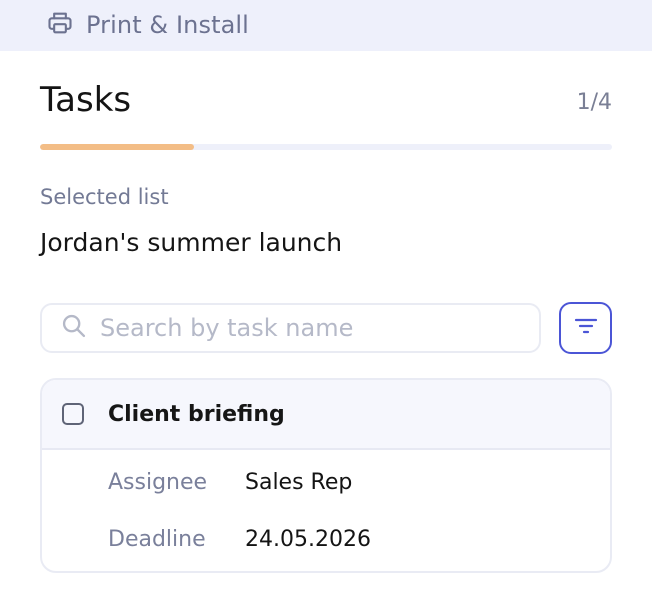  I want to click on progress-bar, so click(326, 147).